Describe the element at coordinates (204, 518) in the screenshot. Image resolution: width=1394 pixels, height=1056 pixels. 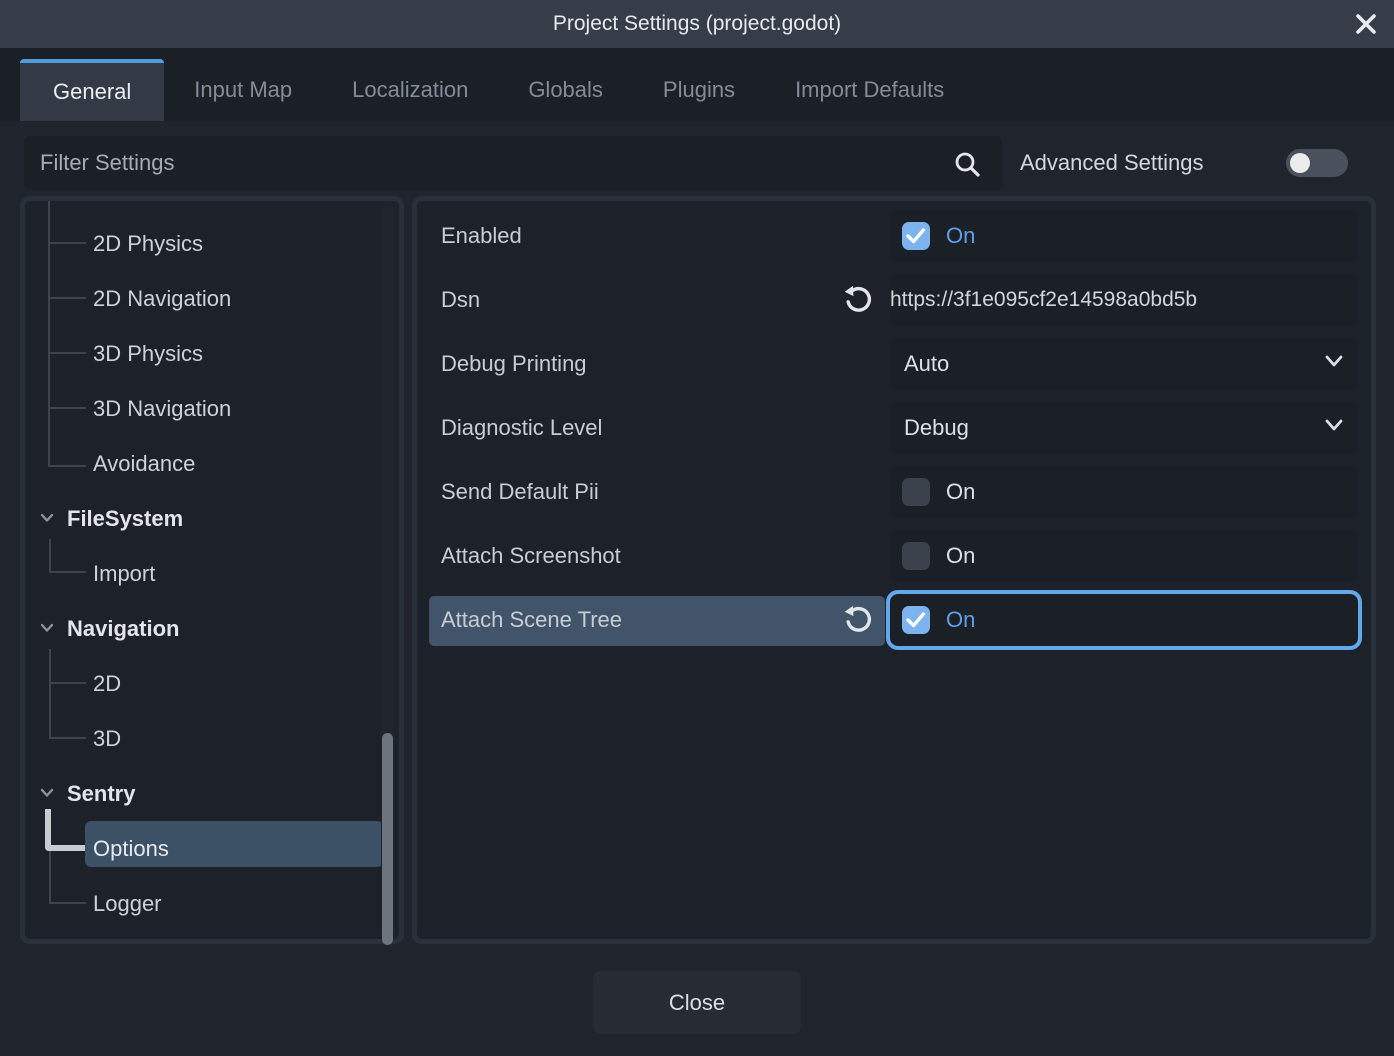
I see `sidebar-item-filesystem: FileSystem` at that location.